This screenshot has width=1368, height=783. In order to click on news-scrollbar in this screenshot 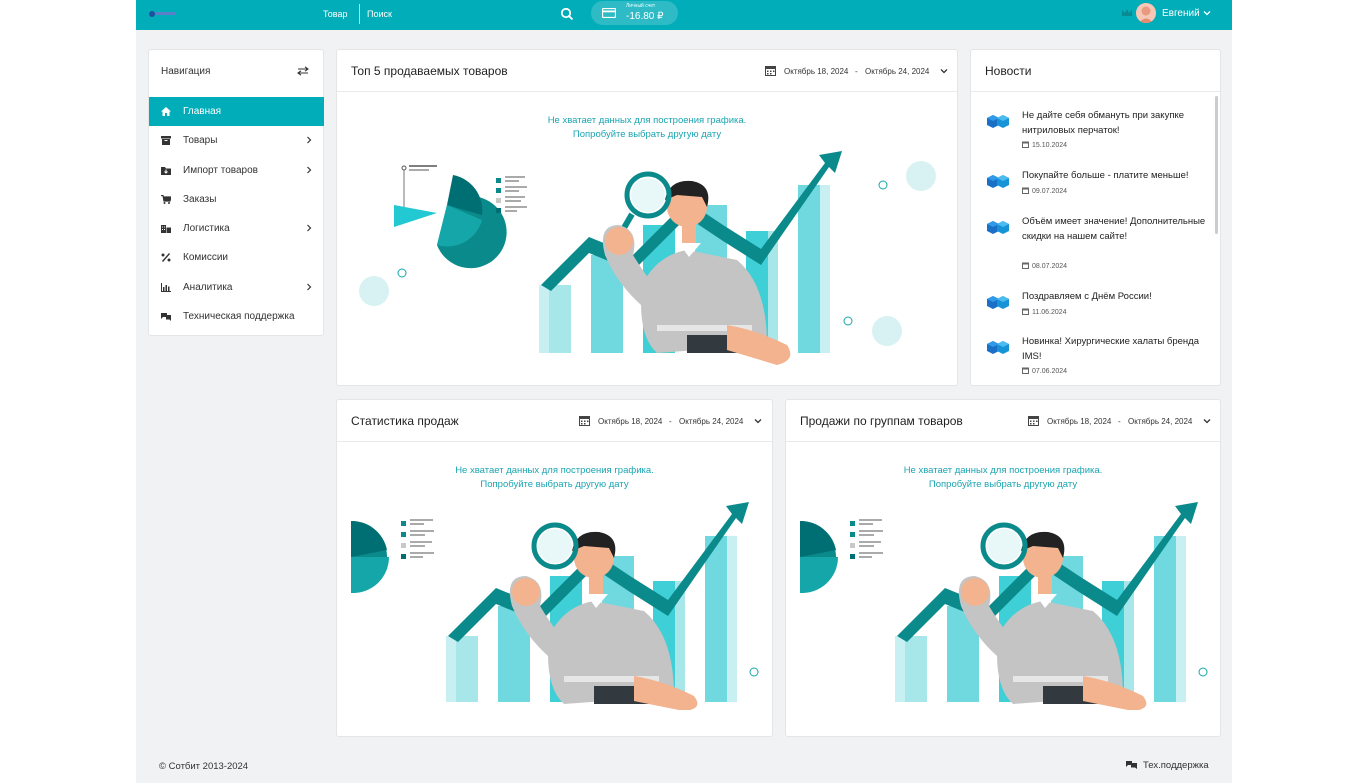, I will do `click(1216, 165)`.